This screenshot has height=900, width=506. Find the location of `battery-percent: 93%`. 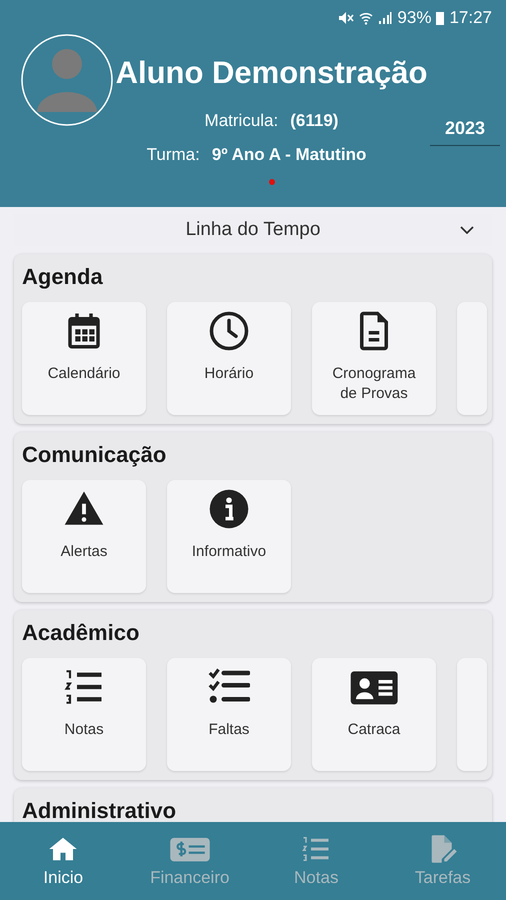

battery-percent: 93% is located at coordinates (414, 18).